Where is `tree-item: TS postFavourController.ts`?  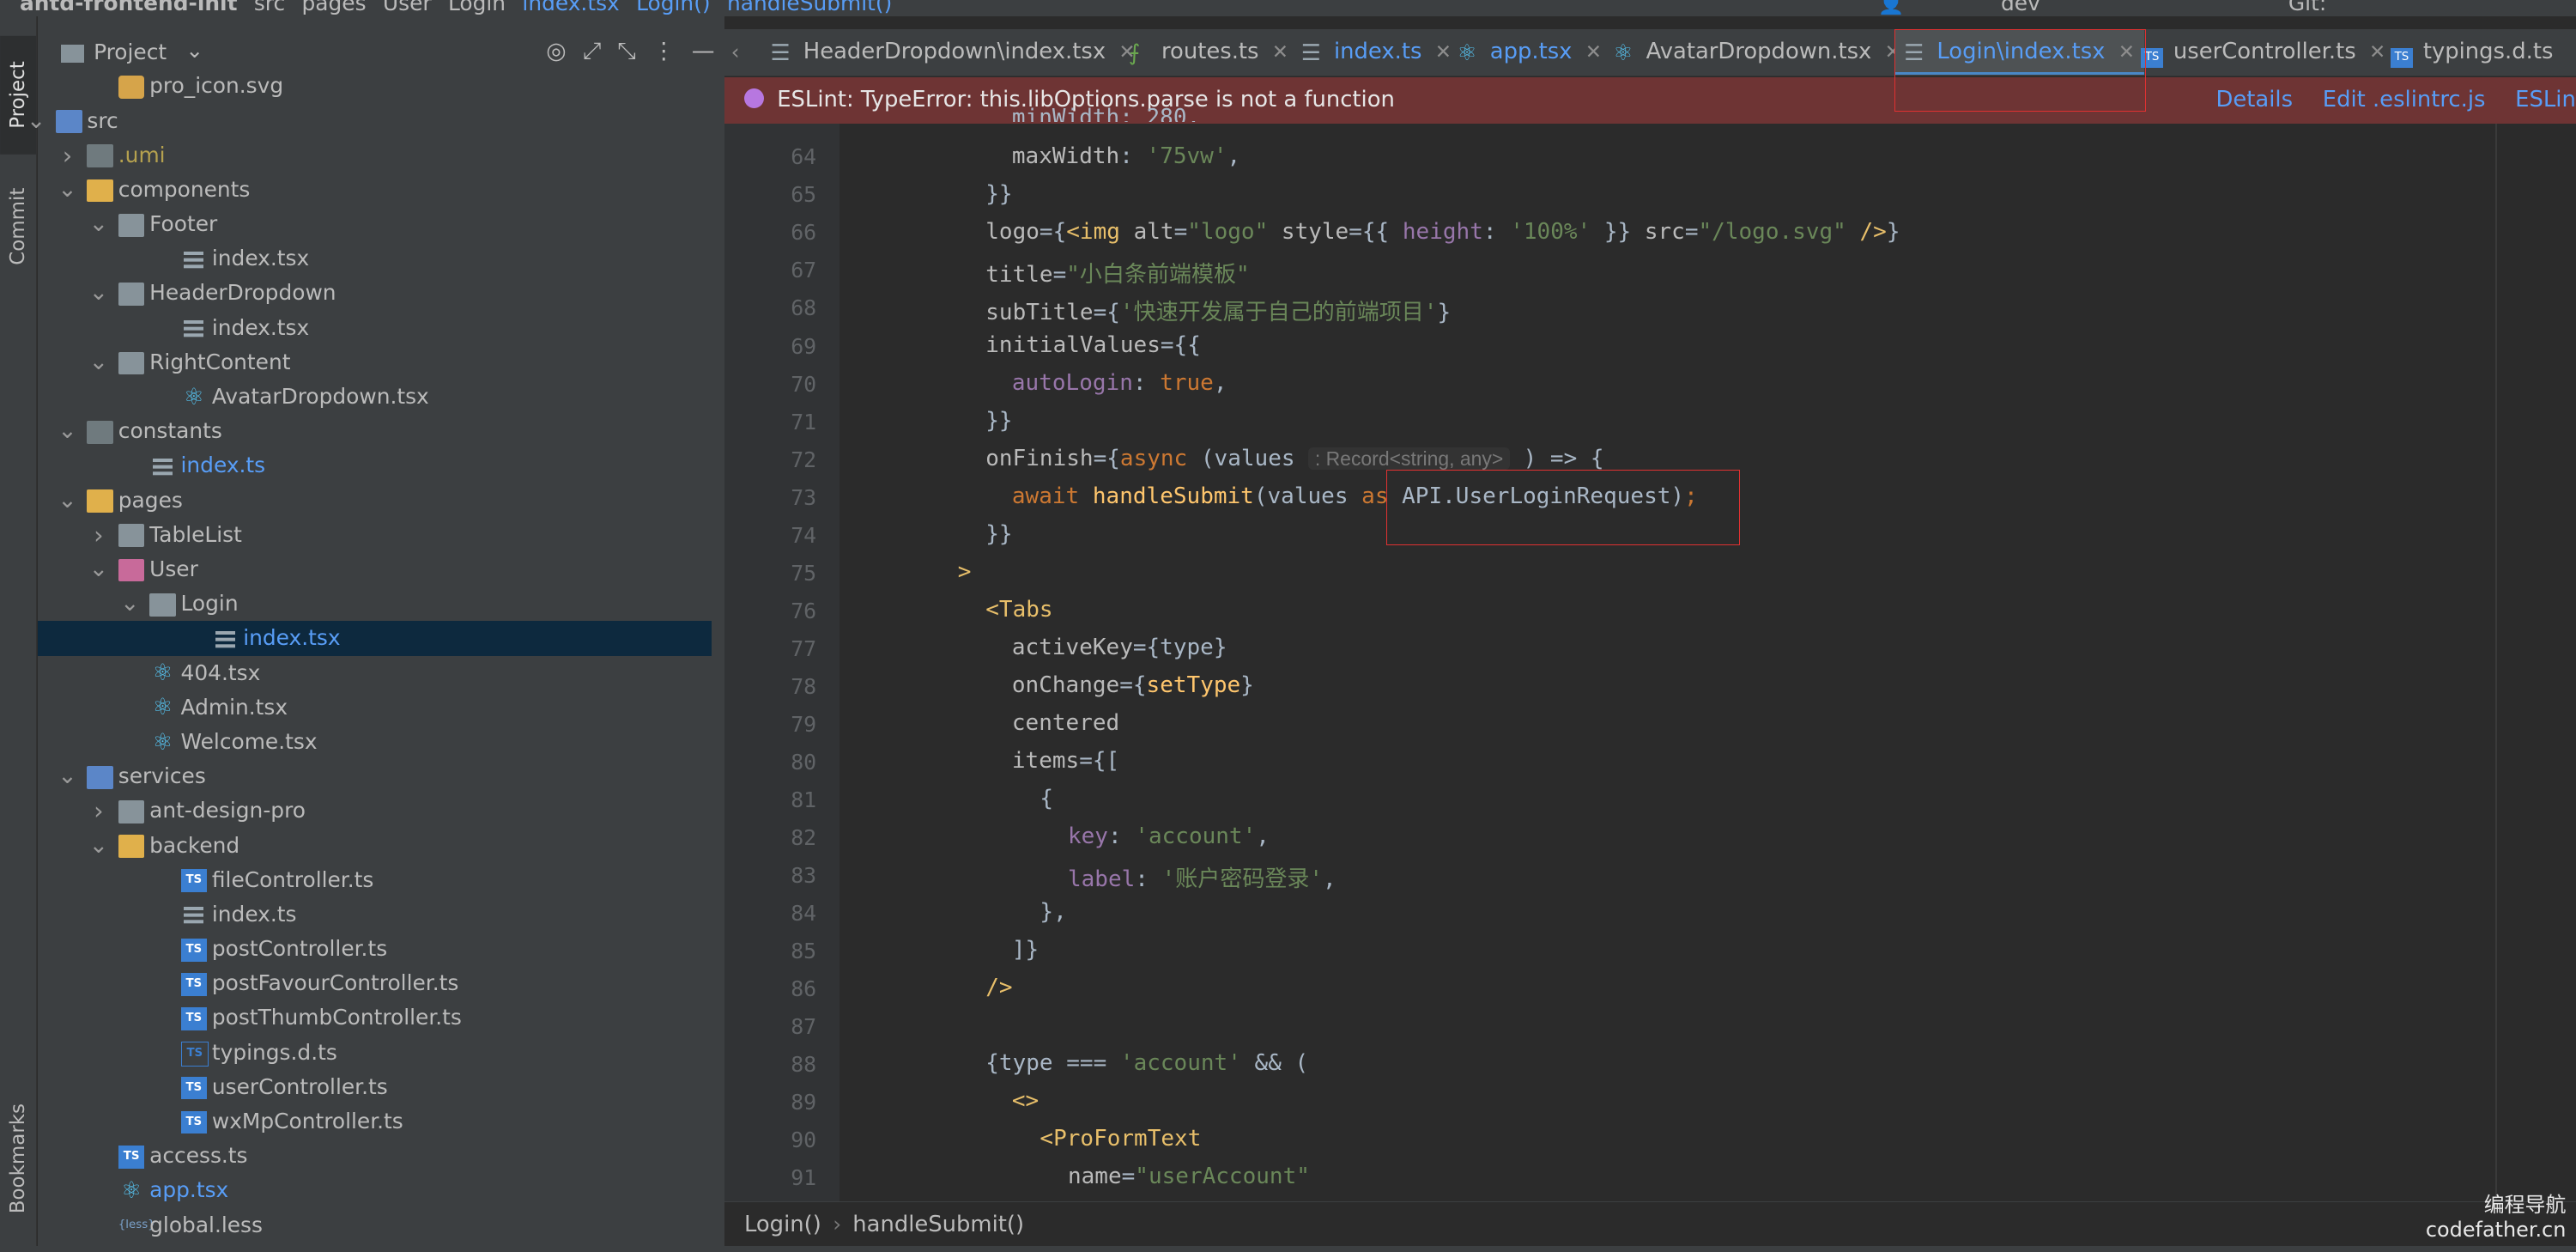 tree-item: TS postFavourController.ts is located at coordinates (375, 983).